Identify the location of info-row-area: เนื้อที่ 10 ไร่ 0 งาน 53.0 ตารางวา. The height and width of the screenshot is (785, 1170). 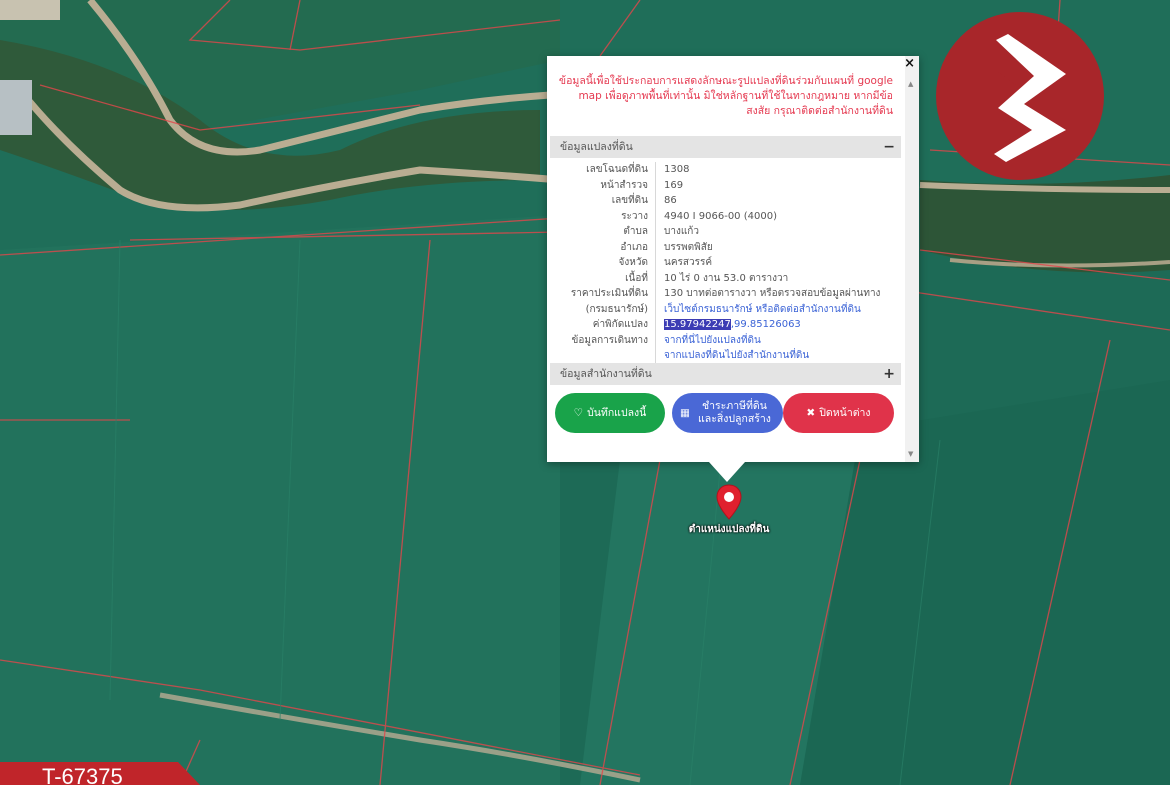
(725, 278).